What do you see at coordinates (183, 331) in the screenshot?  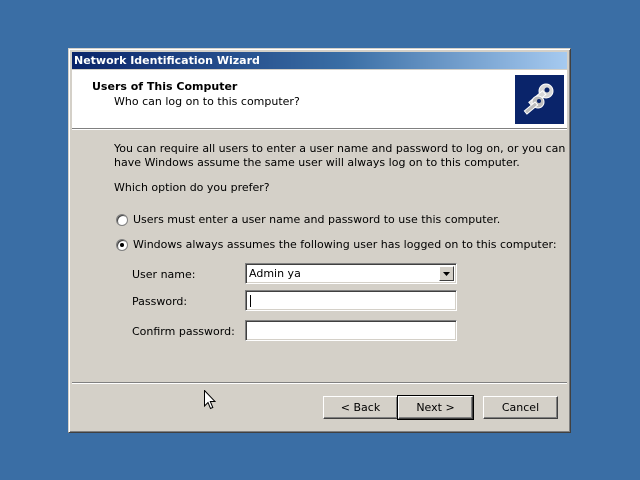 I see `confirm-password-label: Confirm password:` at bounding box center [183, 331].